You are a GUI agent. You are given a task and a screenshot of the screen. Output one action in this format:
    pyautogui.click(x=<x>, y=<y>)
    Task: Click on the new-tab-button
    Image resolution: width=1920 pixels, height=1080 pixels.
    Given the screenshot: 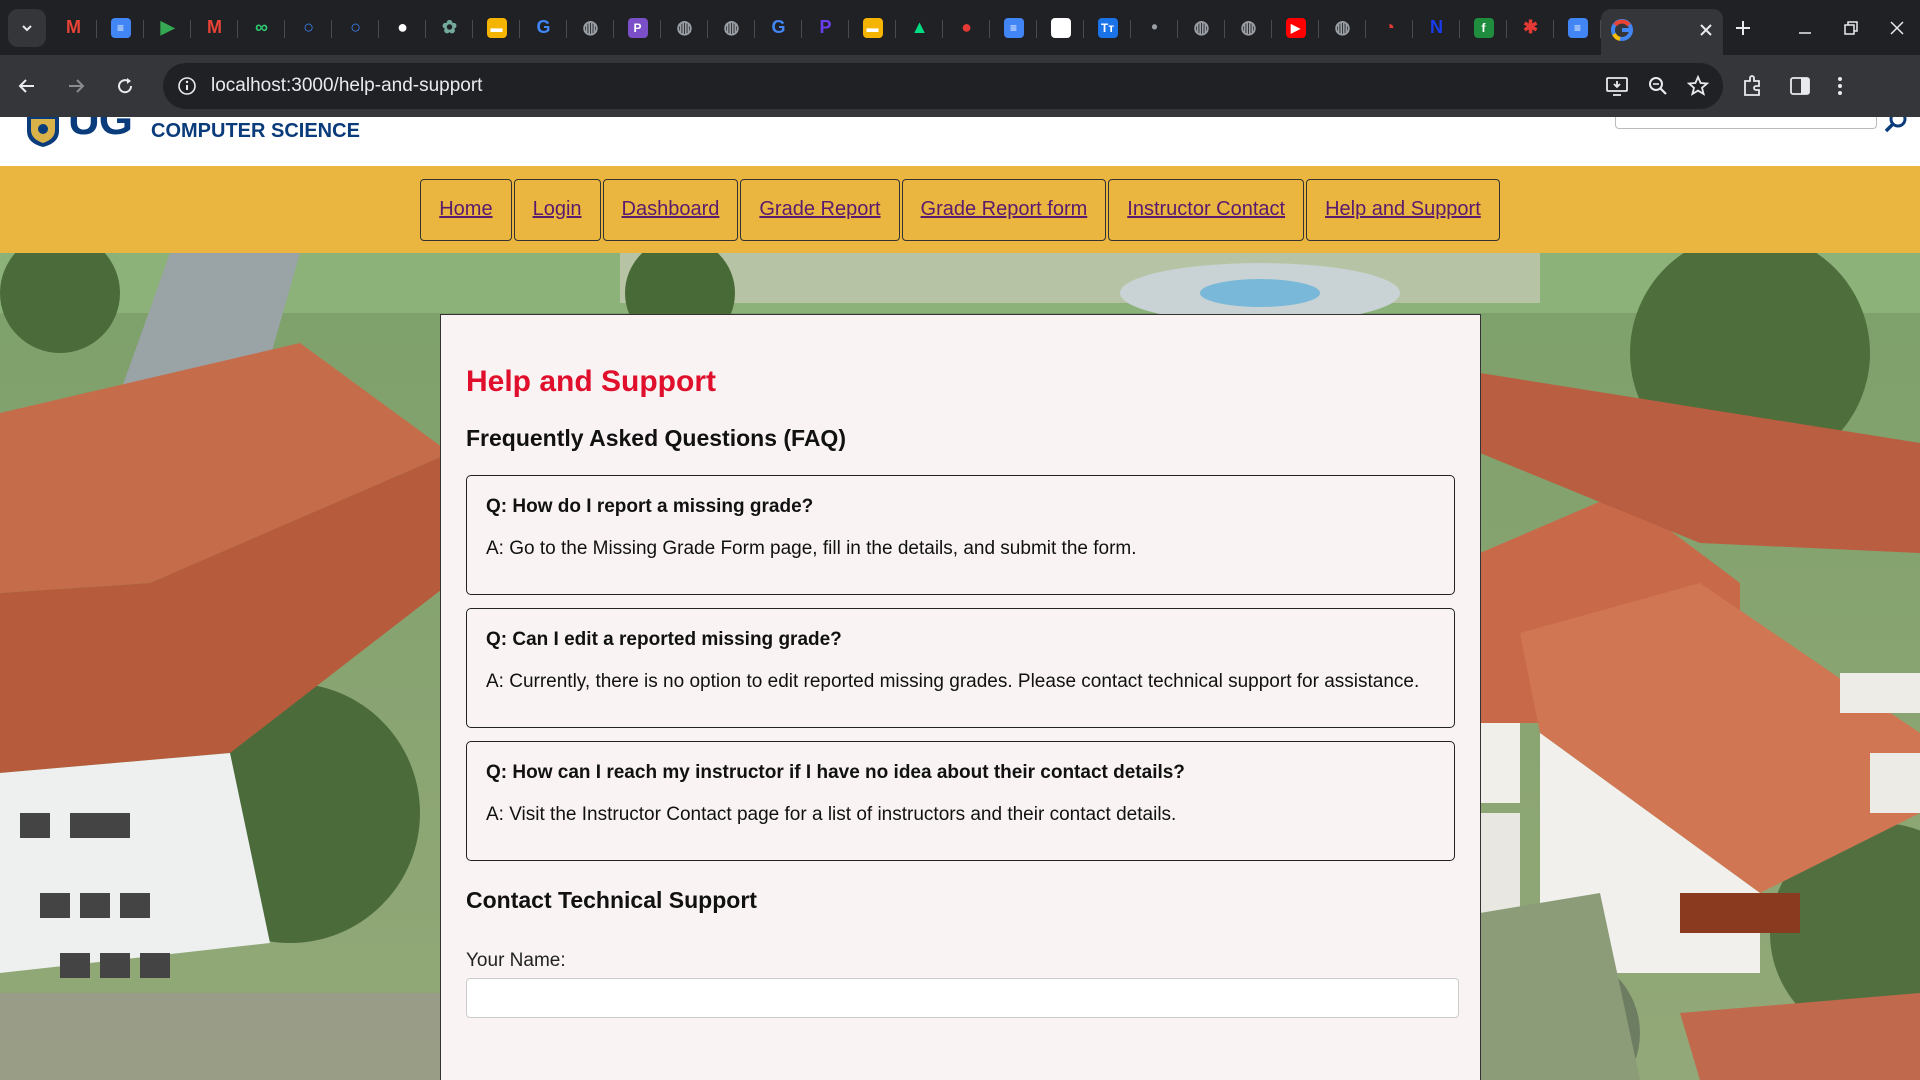 What is the action you would take?
    pyautogui.click(x=1743, y=28)
    